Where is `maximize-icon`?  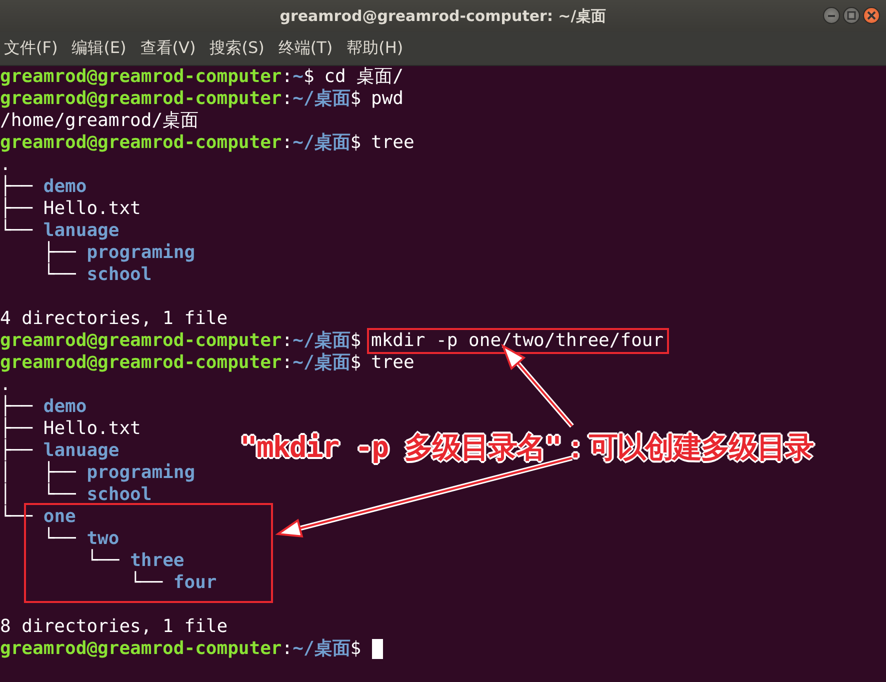
maximize-icon is located at coordinates (851, 15).